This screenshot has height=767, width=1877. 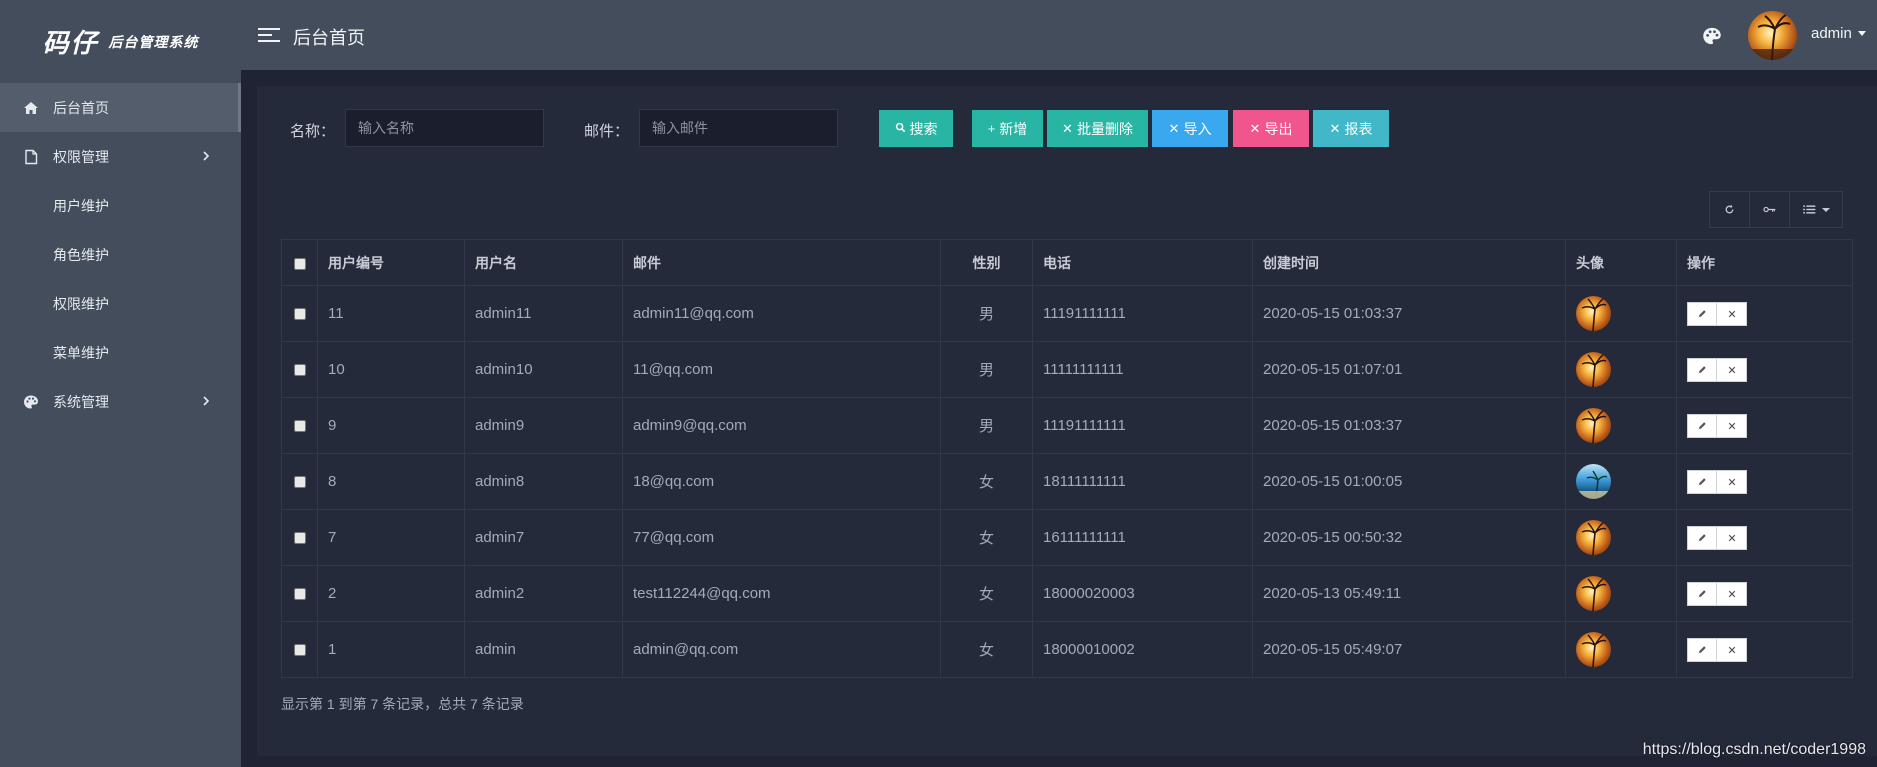 What do you see at coordinates (1764, 262) in the screenshot?
I see `column-header-actions: 操作` at bounding box center [1764, 262].